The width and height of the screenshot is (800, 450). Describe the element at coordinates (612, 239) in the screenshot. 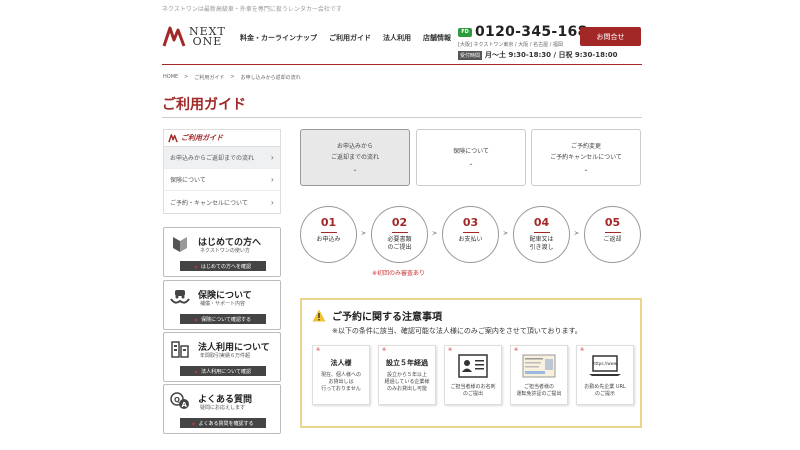

I see `step-label: ご返却` at that location.